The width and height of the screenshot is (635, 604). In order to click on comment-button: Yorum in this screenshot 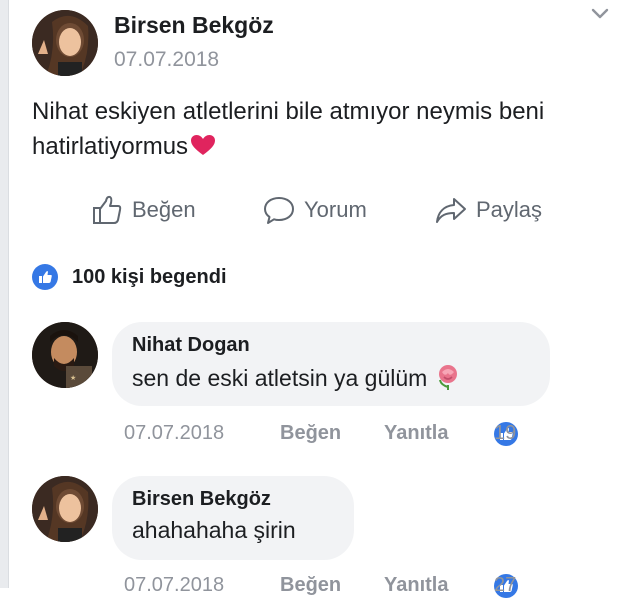, I will do `click(314, 210)`.